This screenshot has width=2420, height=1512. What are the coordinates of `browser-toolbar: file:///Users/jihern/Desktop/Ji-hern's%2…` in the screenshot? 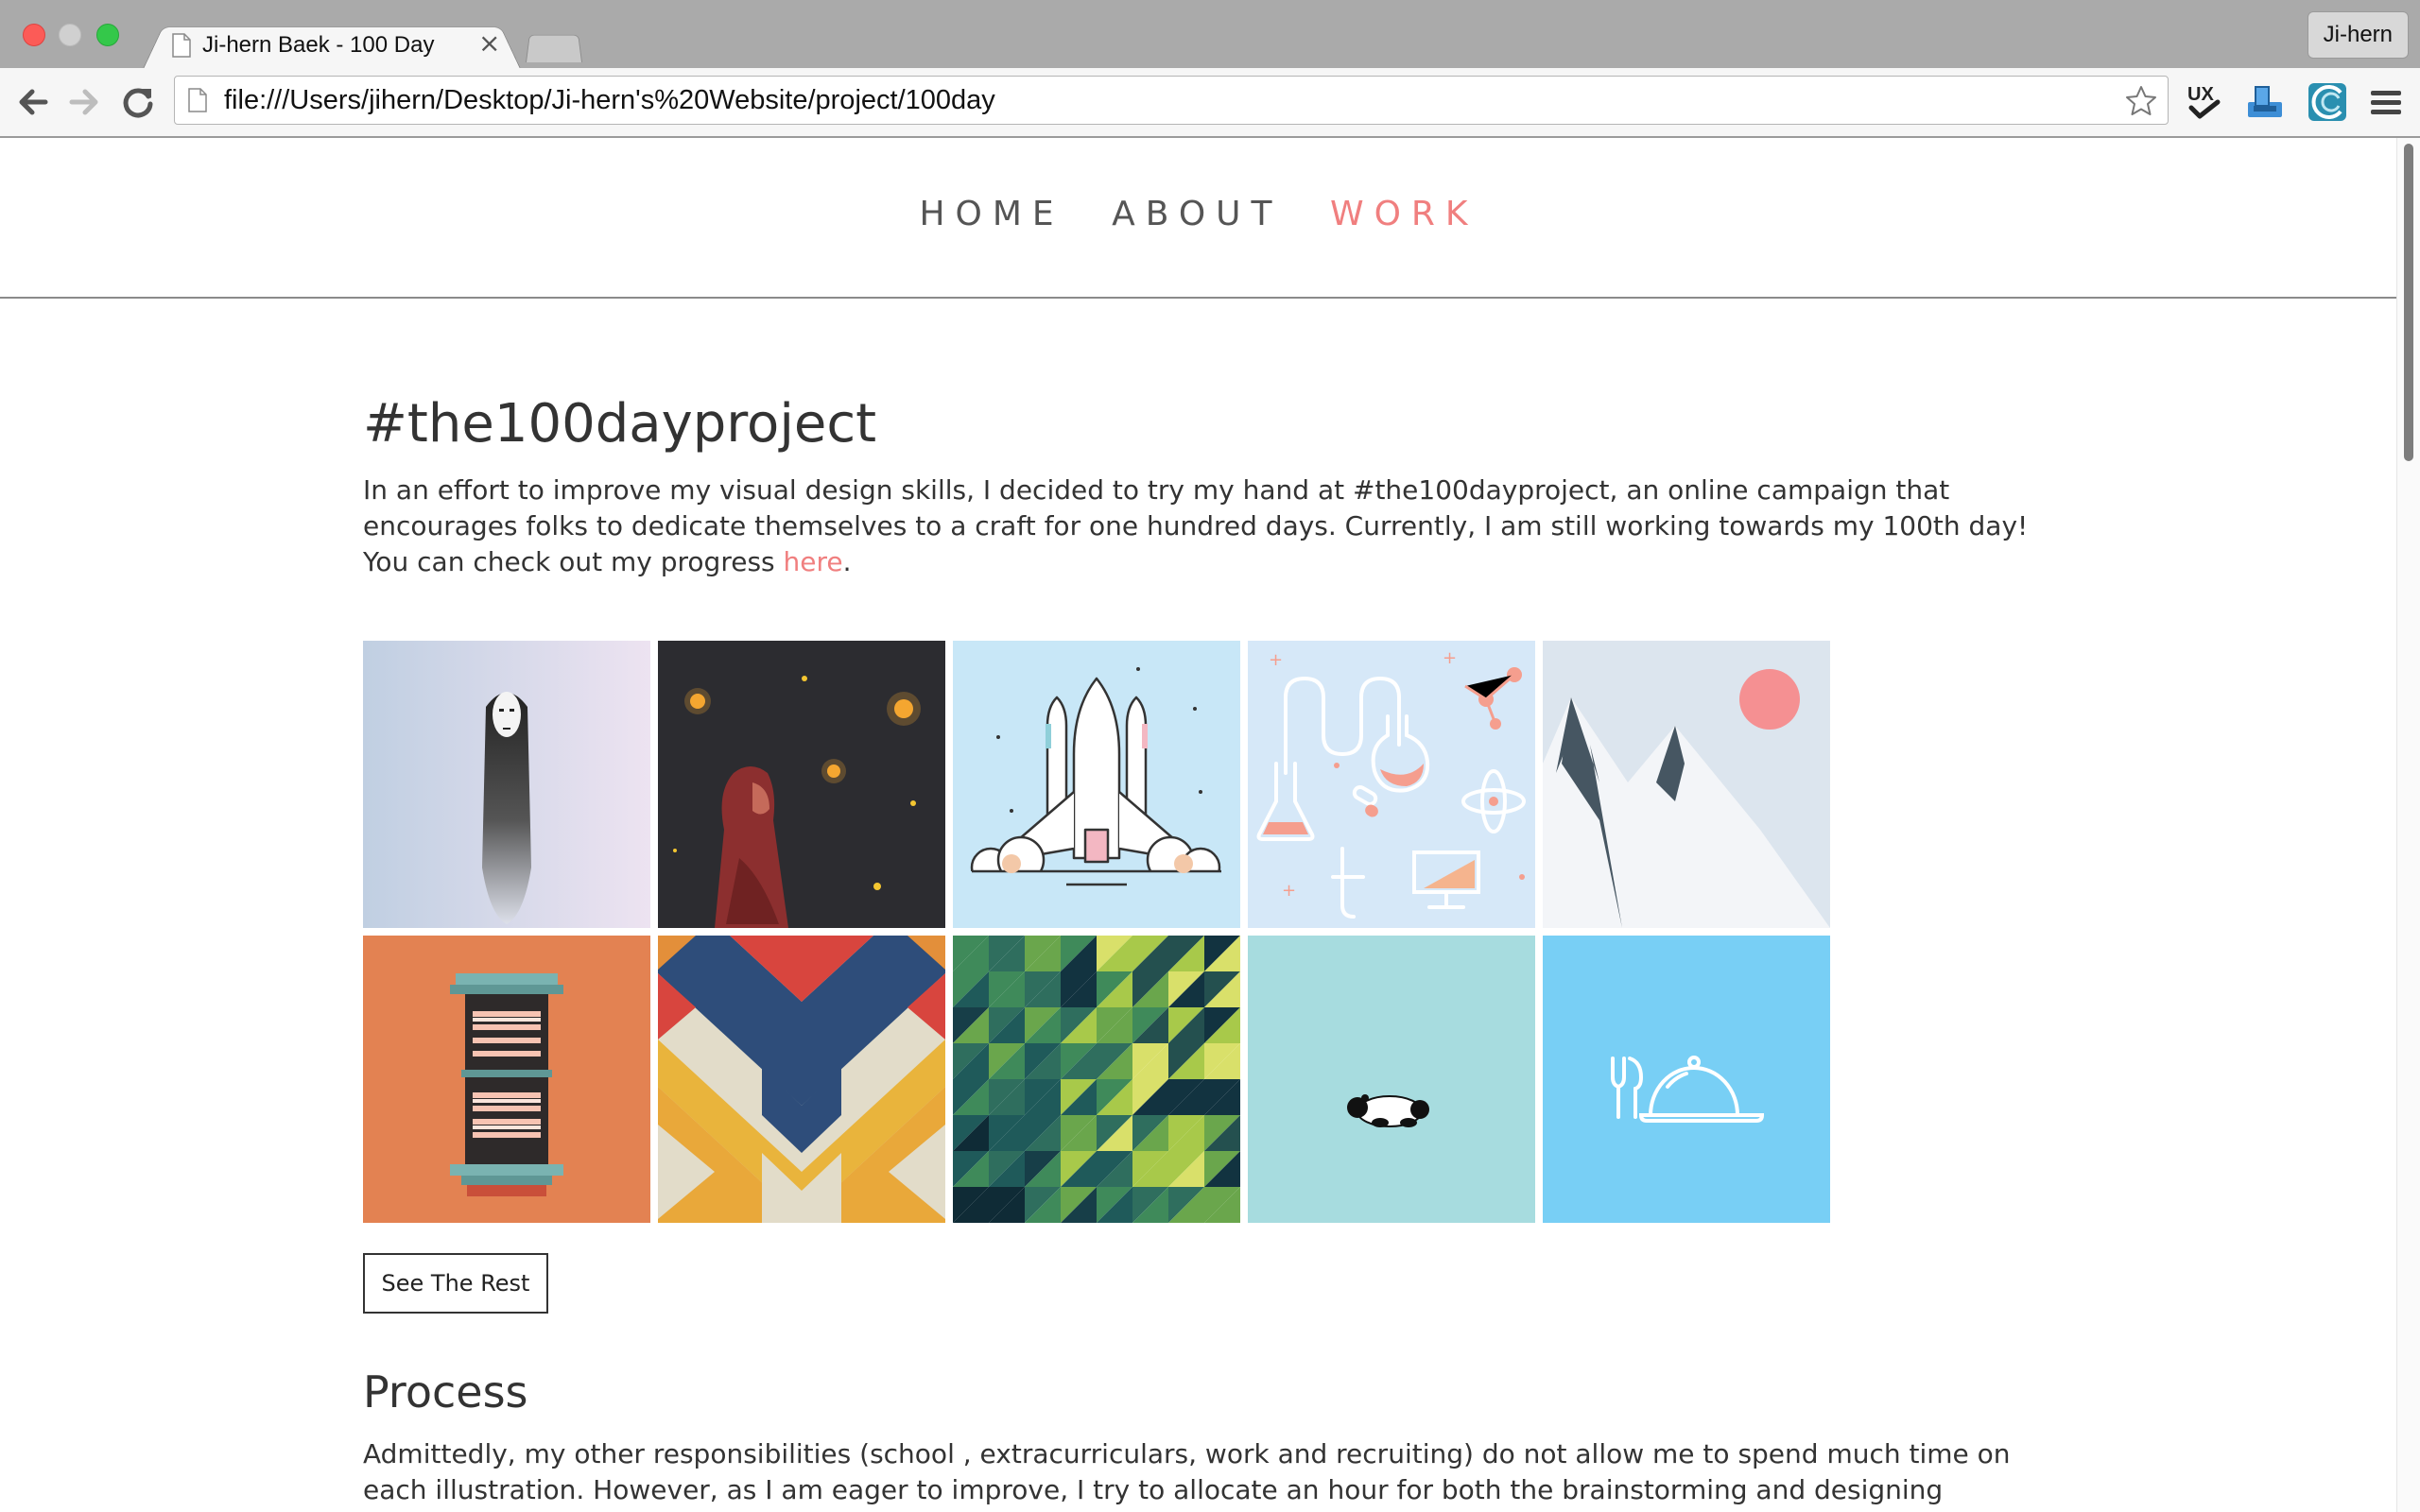 It's located at (1210, 103).